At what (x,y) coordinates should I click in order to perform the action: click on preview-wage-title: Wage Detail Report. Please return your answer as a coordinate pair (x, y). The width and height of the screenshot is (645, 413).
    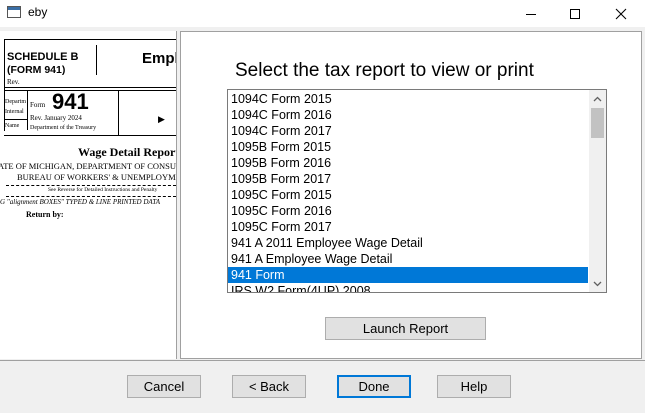
    Looking at the image, I should click on (127, 152).